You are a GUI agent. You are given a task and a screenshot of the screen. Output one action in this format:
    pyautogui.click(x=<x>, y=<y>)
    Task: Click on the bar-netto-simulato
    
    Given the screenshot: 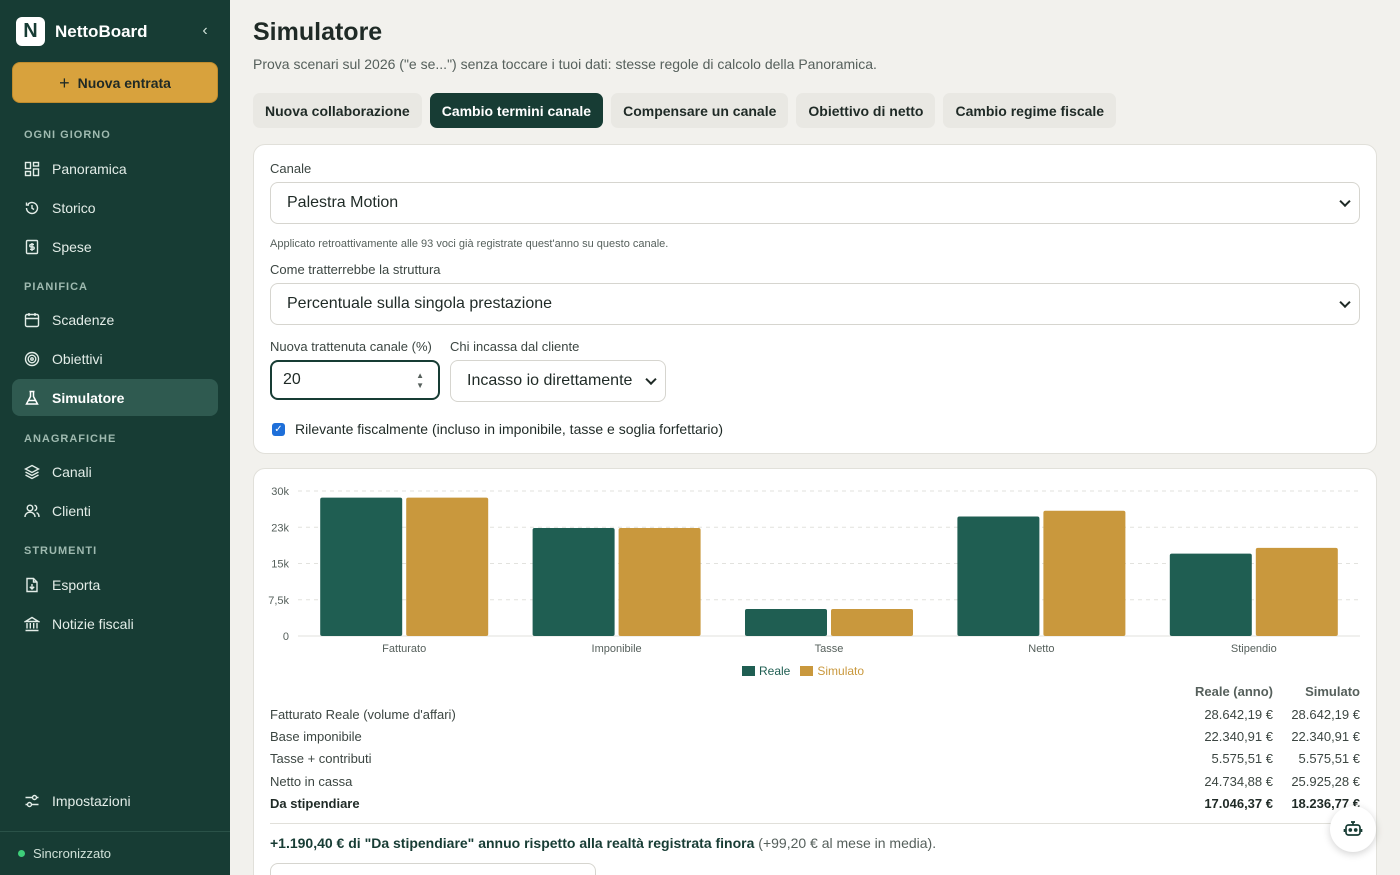 What is the action you would take?
    pyautogui.click(x=1084, y=573)
    